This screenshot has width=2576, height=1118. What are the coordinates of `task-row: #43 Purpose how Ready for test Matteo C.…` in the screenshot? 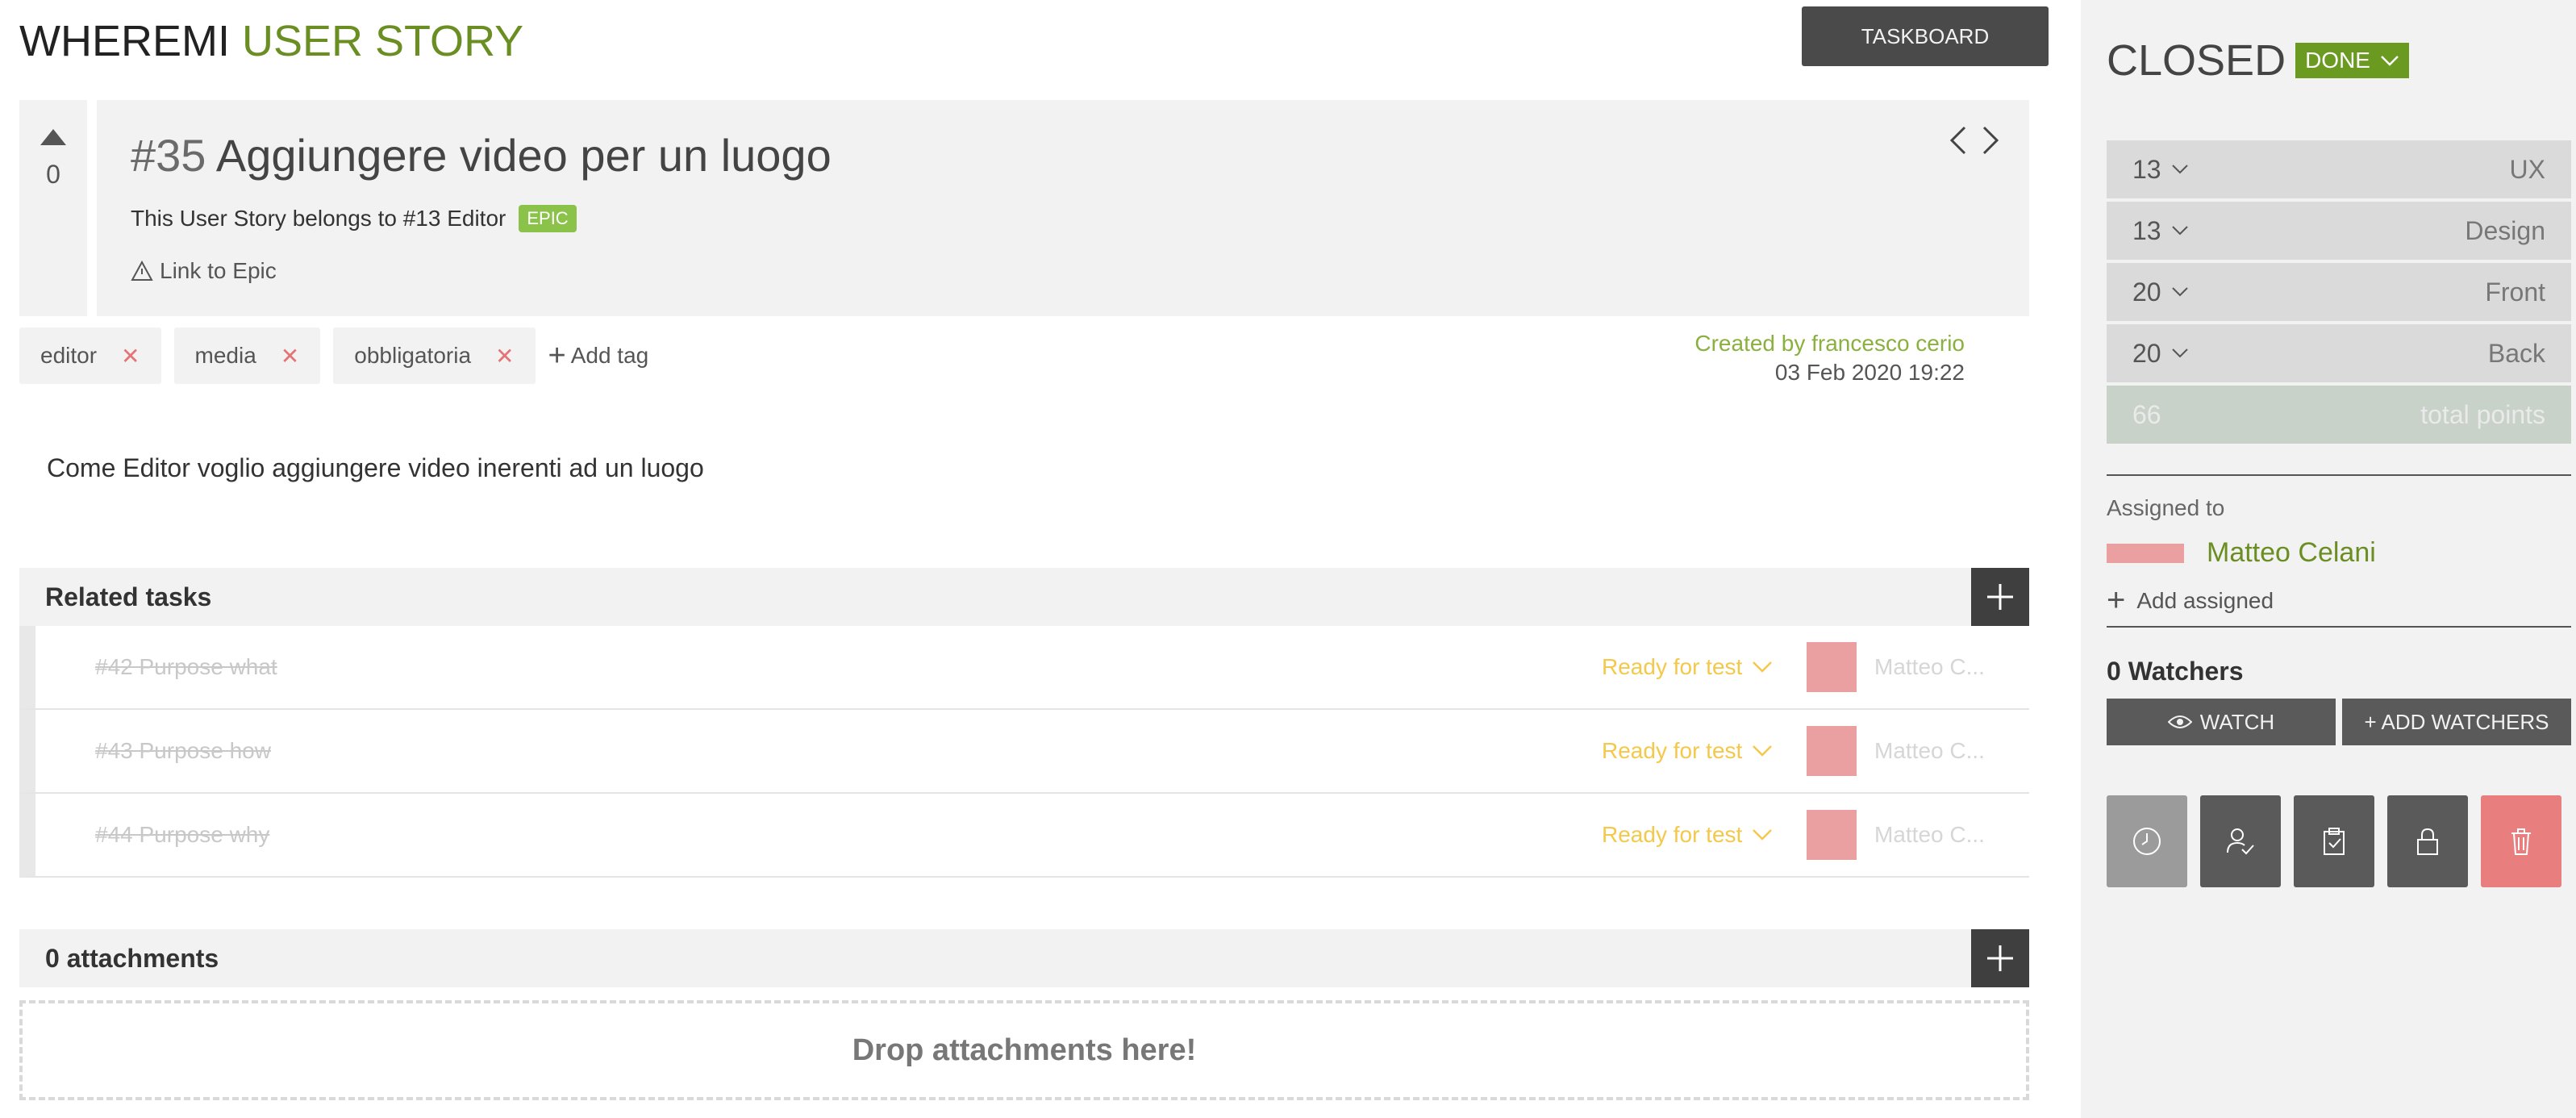 It's located at (1024, 752).